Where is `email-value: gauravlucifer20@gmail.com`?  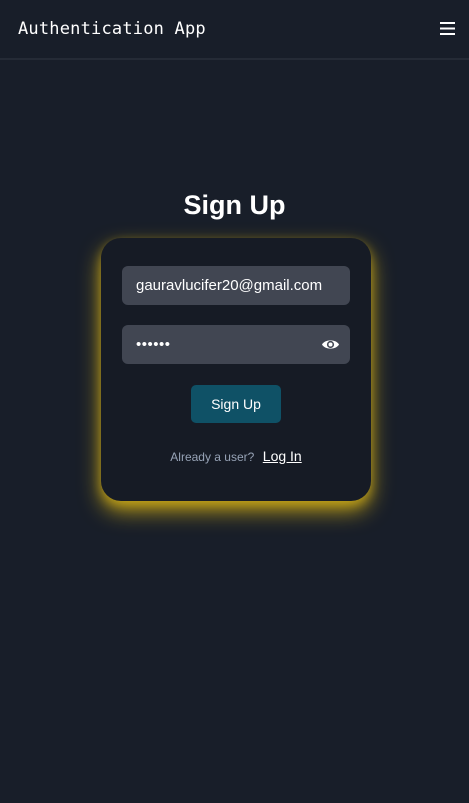 email-value: gauravlucifer20@gmail.com is located at coordinates (229, 285).